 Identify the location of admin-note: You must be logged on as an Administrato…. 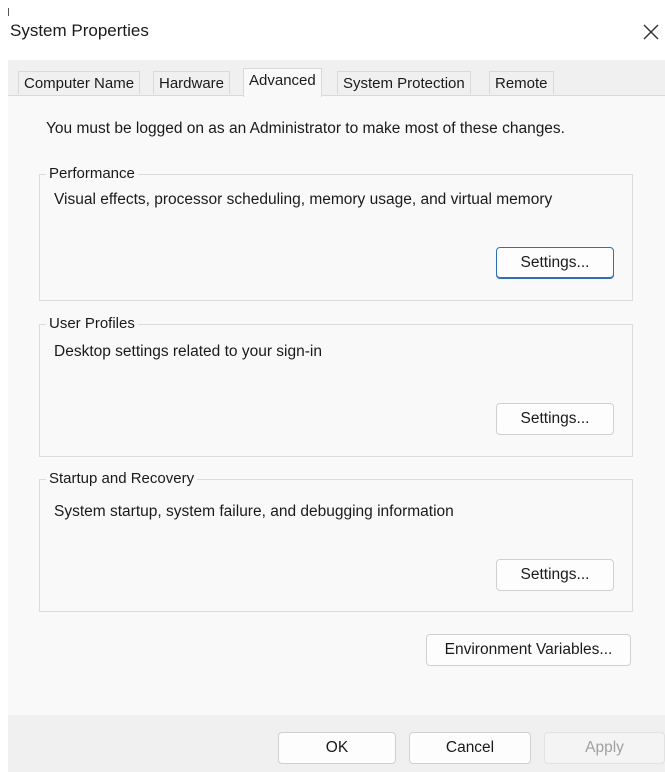
(305, 128).